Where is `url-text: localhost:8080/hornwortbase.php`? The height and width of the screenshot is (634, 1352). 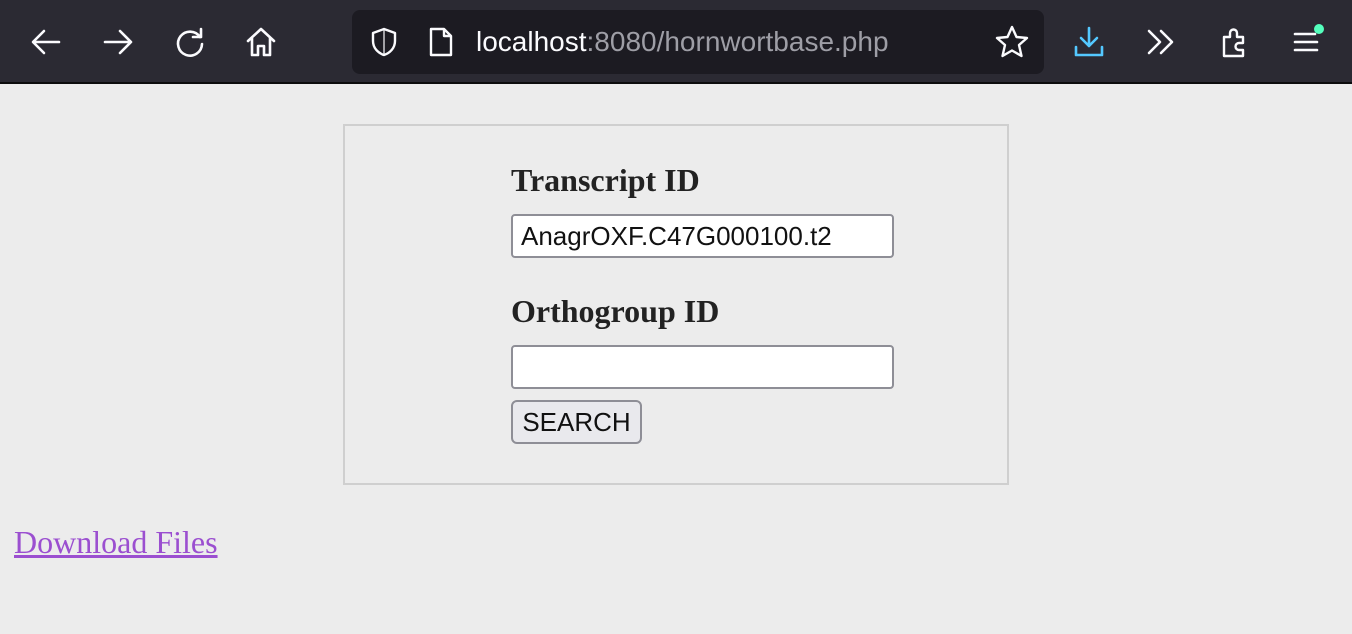 url-text: localhost:8080/hornwortbase.php is located at coordinates (682, 42).